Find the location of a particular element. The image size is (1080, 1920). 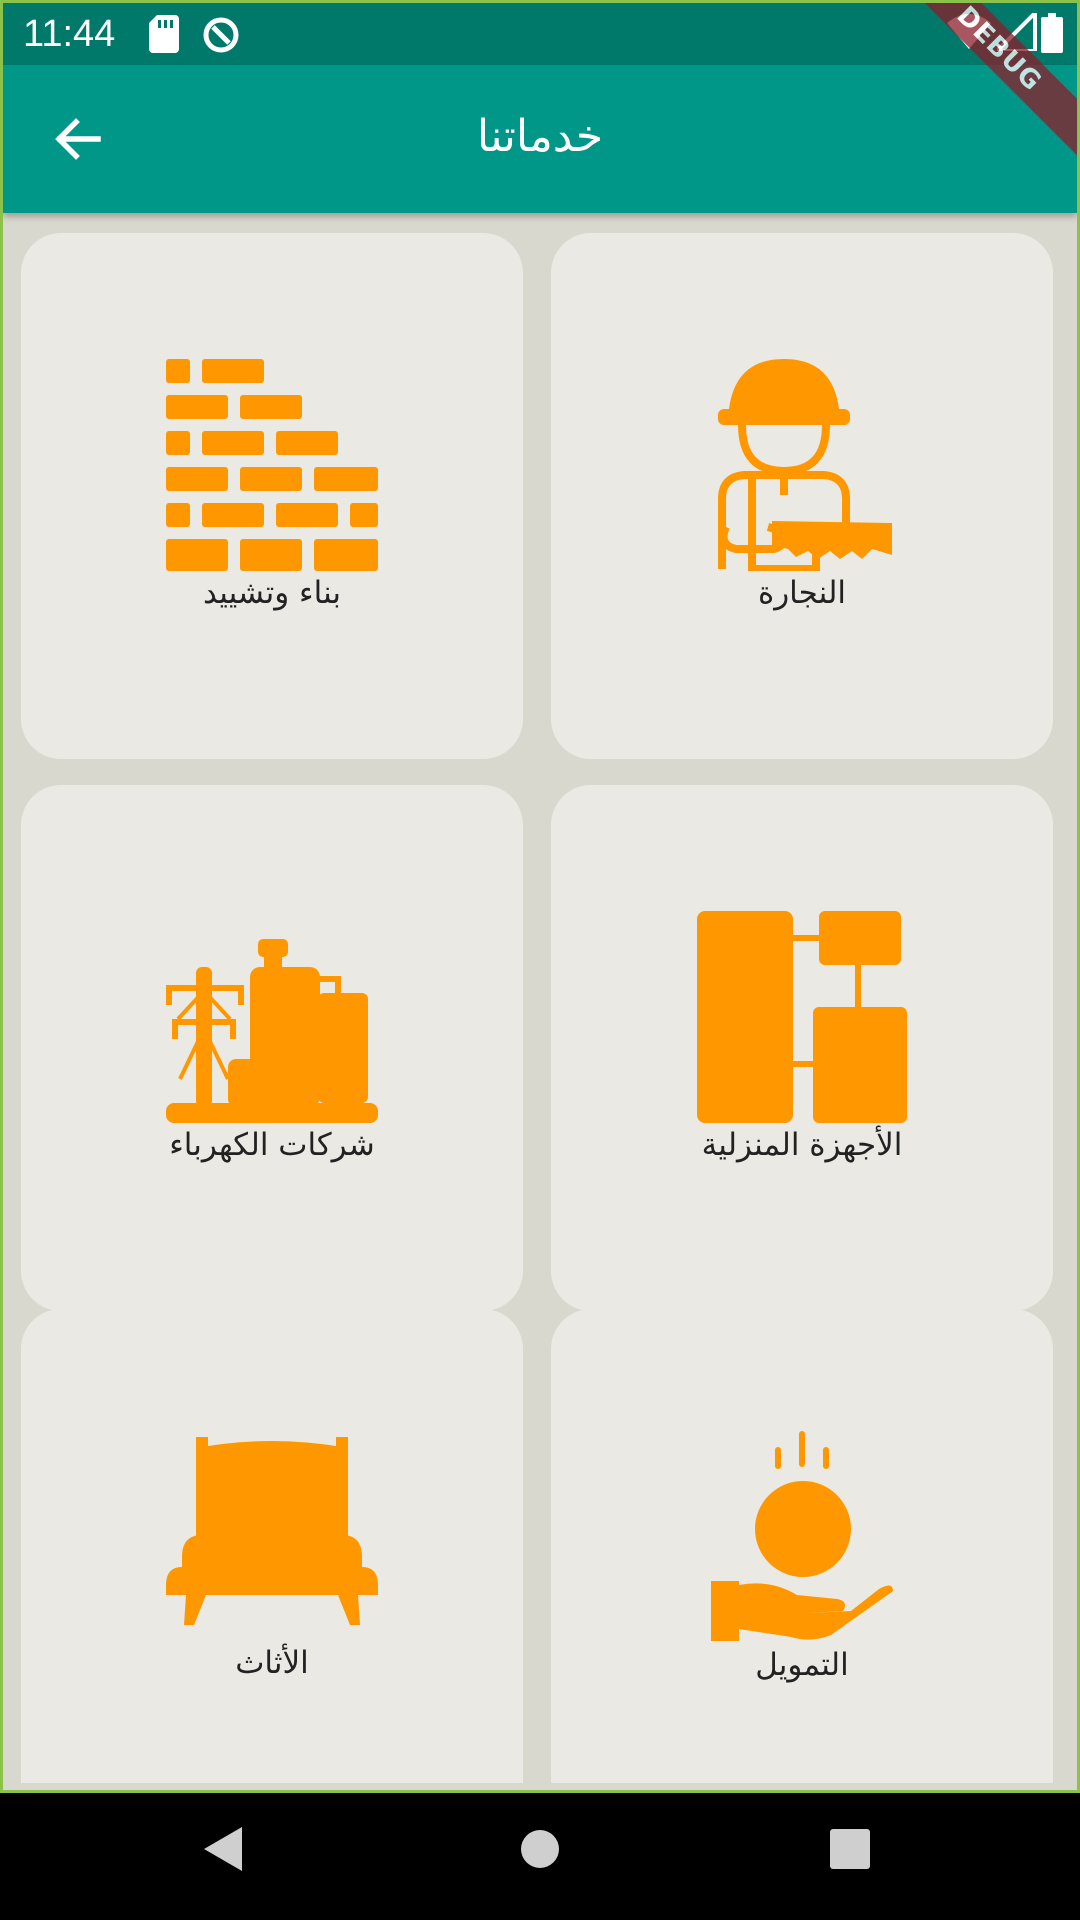

service-label: الأجهزة المنزلية is located at coordinates (802, 1145).